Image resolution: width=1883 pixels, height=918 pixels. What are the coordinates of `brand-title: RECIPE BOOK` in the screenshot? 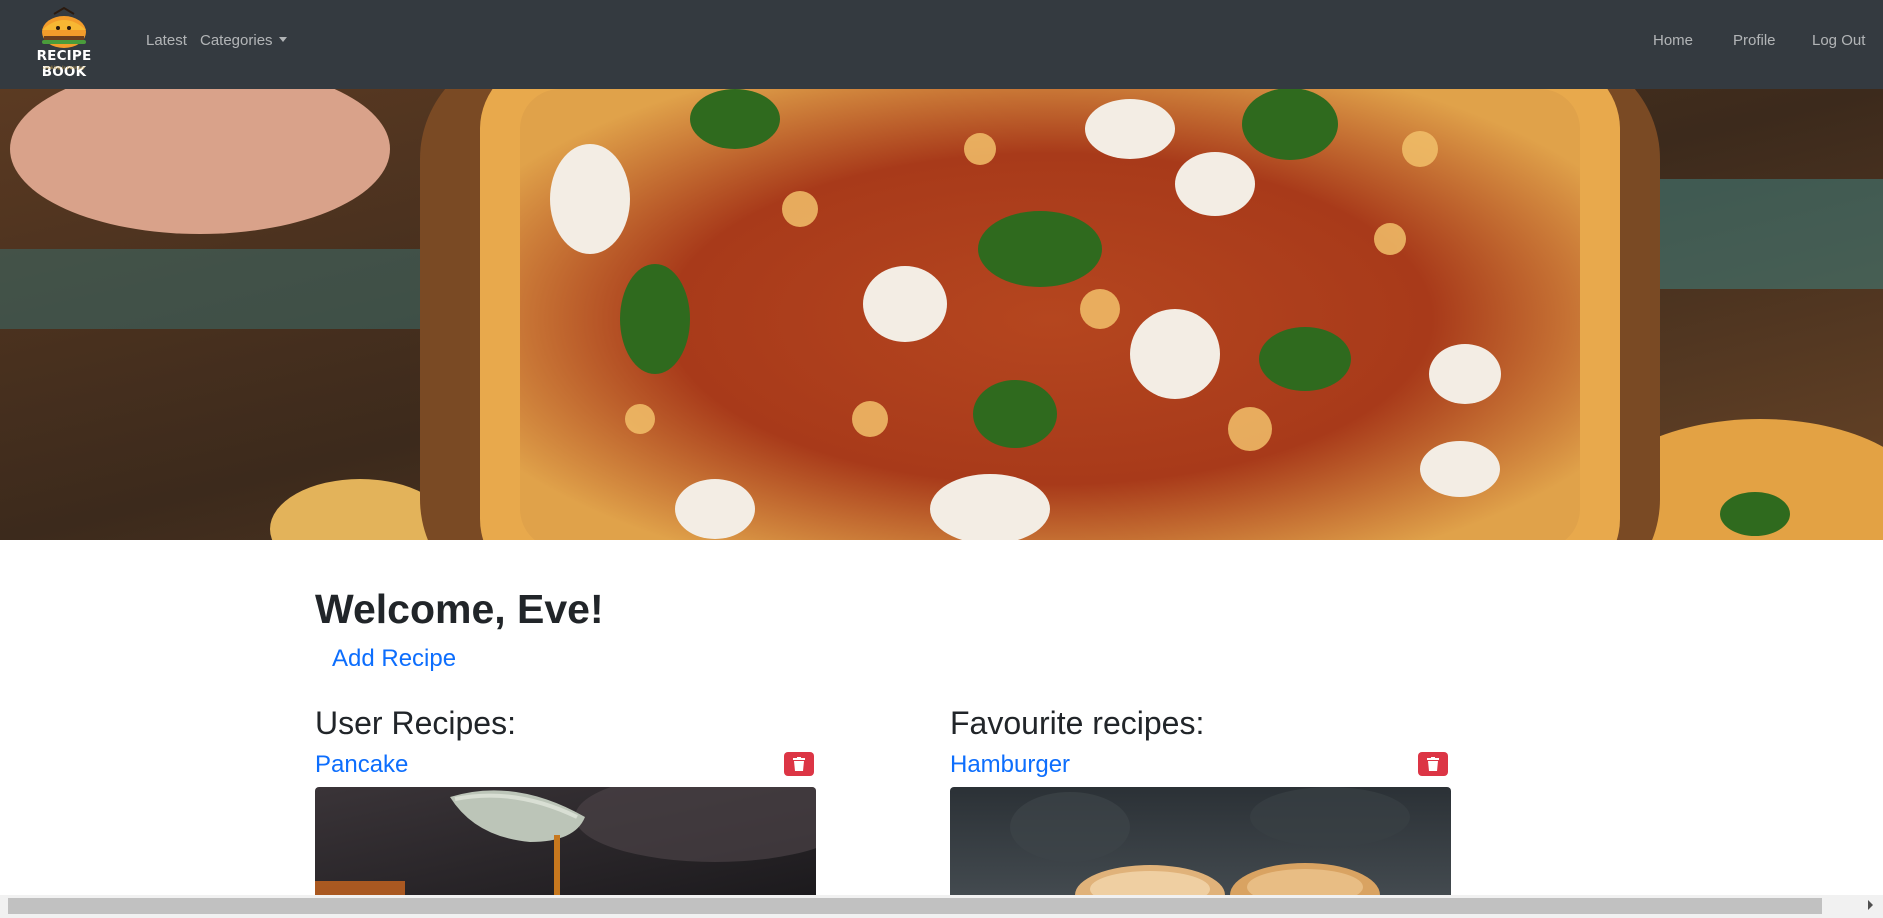 It's located at (64, 64).